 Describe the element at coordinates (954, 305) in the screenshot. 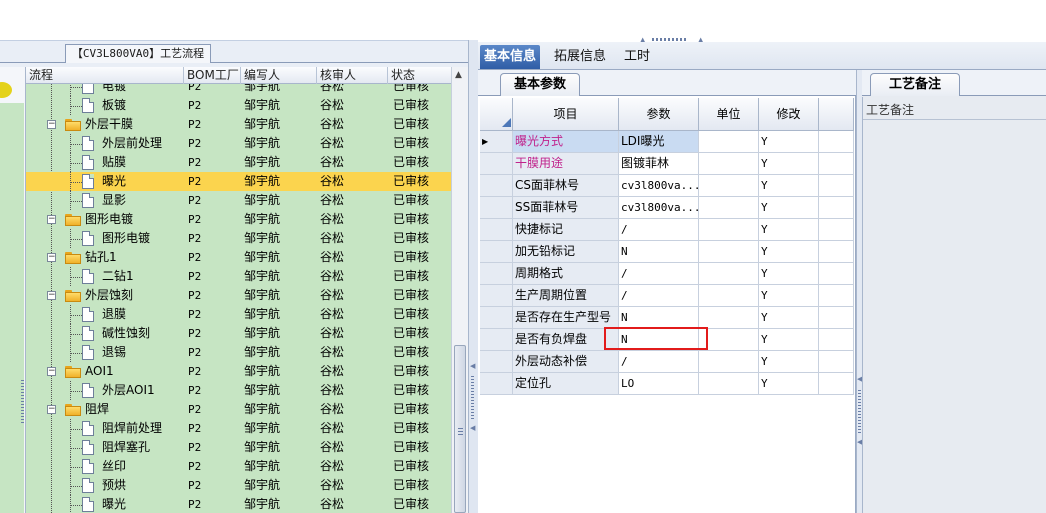

I see `process-notes-area: 工艺备注` at that location.